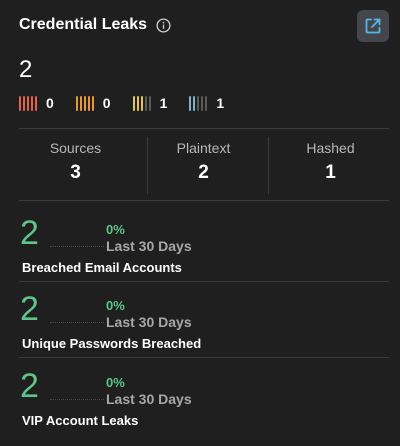 Image resolution: width=400 pixels, height=446 pixels. I want to click on info-icon, so click(163, 25).